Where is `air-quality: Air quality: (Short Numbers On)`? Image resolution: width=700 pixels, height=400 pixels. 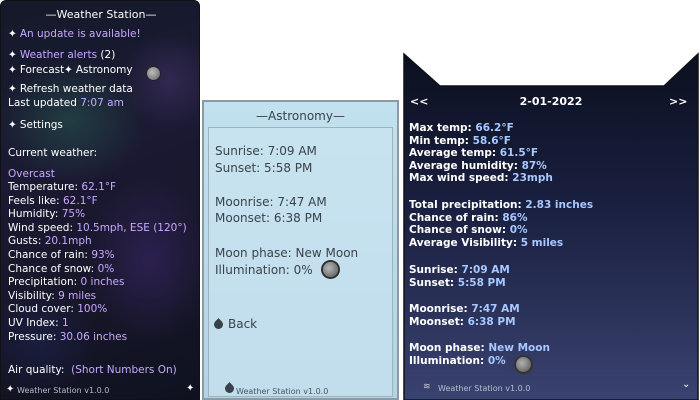
air-quality: Air quality: (Short Numbers On) is located at coordinates (92, 370).